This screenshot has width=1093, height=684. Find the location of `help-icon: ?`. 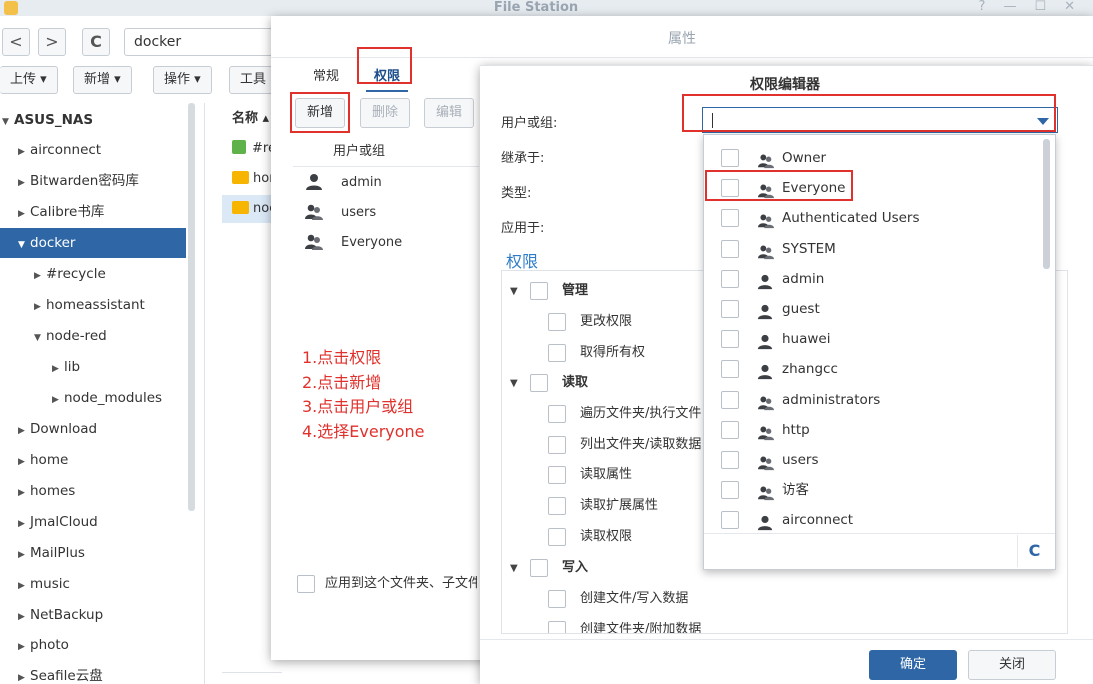

help-icon: ? is located at coordinates (982, 7).